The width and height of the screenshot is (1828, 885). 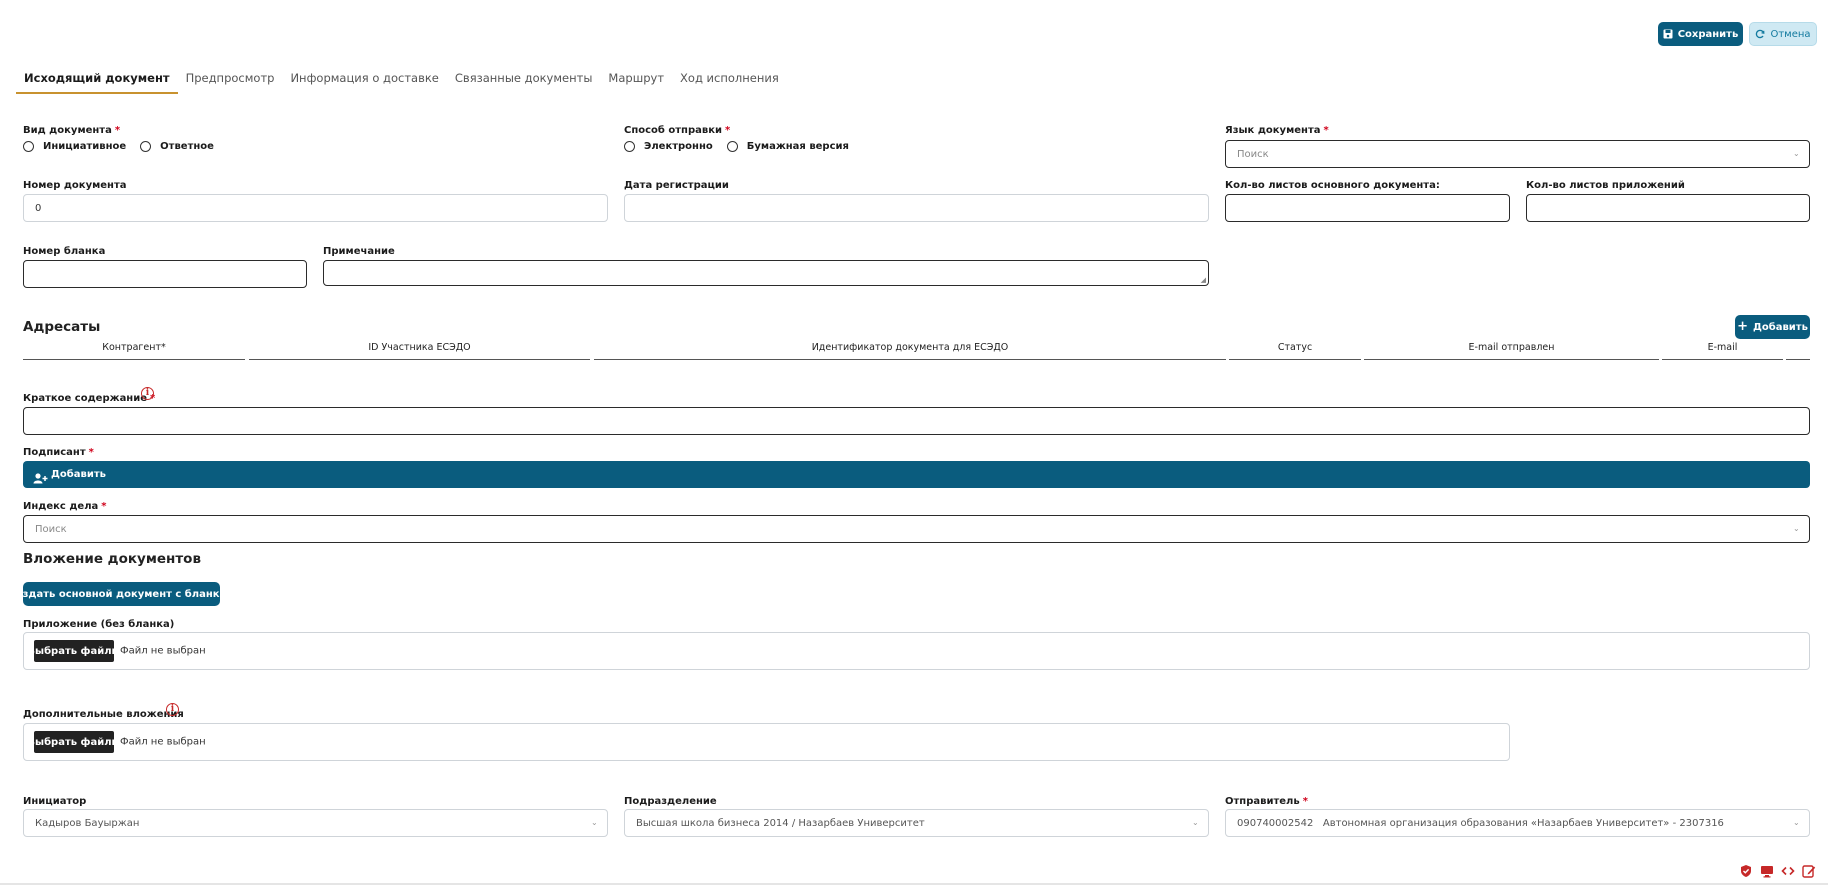 What do you see at coordinates (1203, 280) in the screenshot?
I see `resize-handle-icon: ◢` at bounding box center [1203, 280].